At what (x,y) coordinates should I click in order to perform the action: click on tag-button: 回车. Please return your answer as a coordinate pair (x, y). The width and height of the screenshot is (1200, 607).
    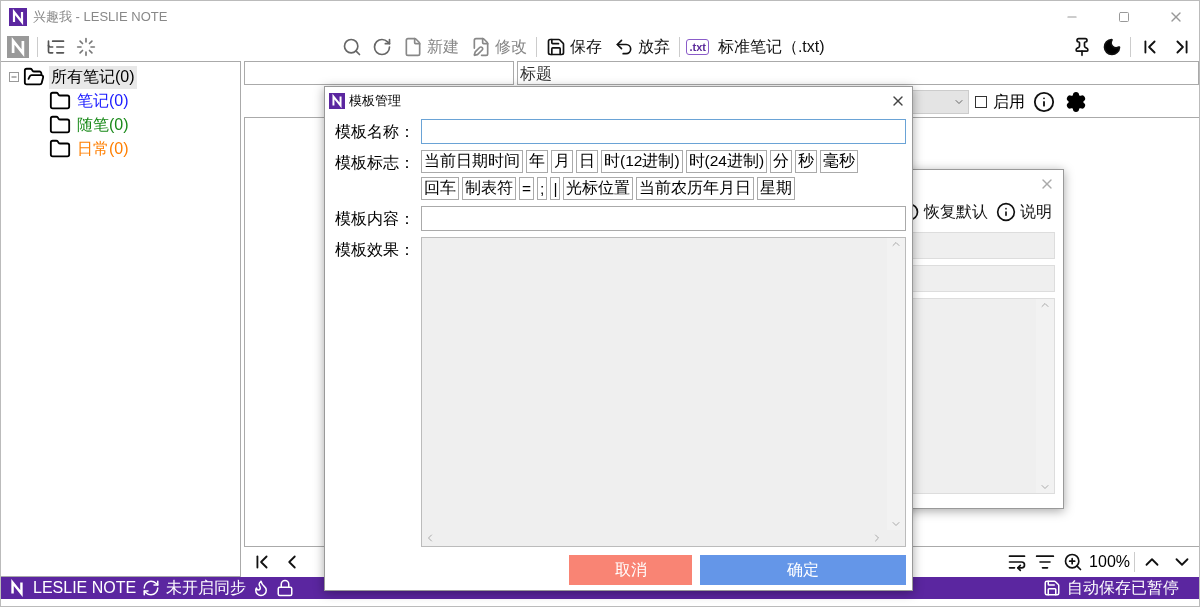
    Looking at the image, I should click on (440, 188).